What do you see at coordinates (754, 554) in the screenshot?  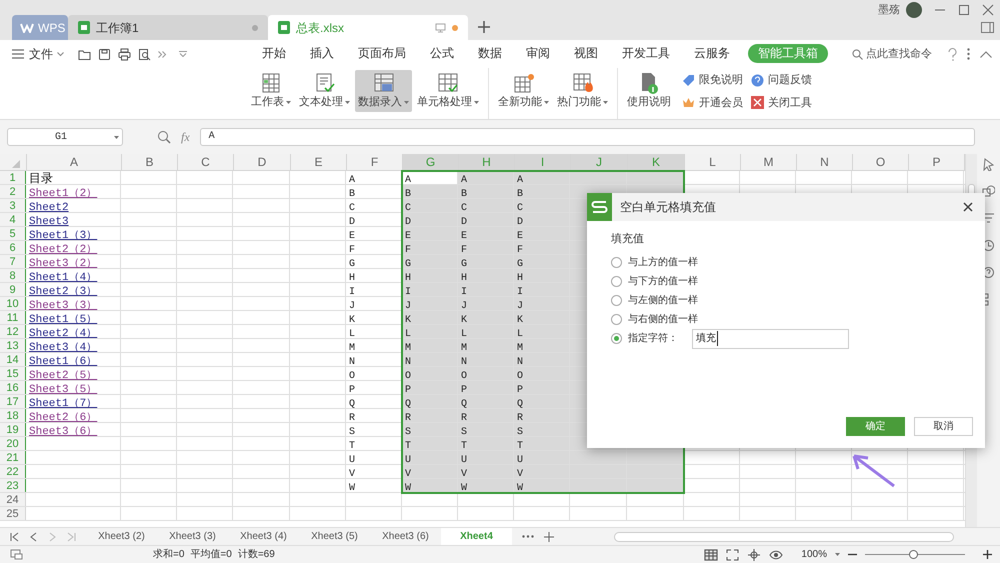 I see `page-layout-icon` at bounding box center [754, 554].